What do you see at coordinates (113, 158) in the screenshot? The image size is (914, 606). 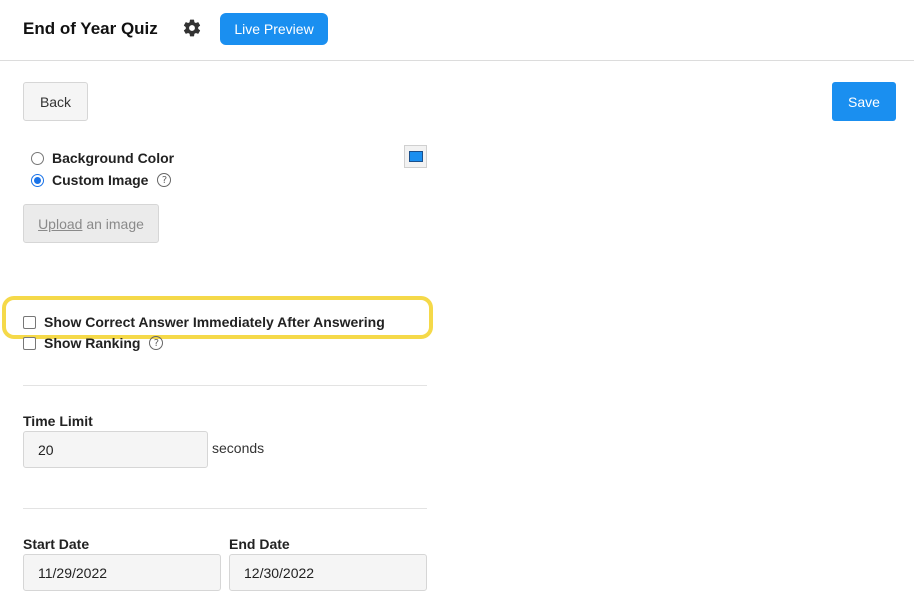 I see `background-color-label: Background Color` at bounding box center [113, 158].